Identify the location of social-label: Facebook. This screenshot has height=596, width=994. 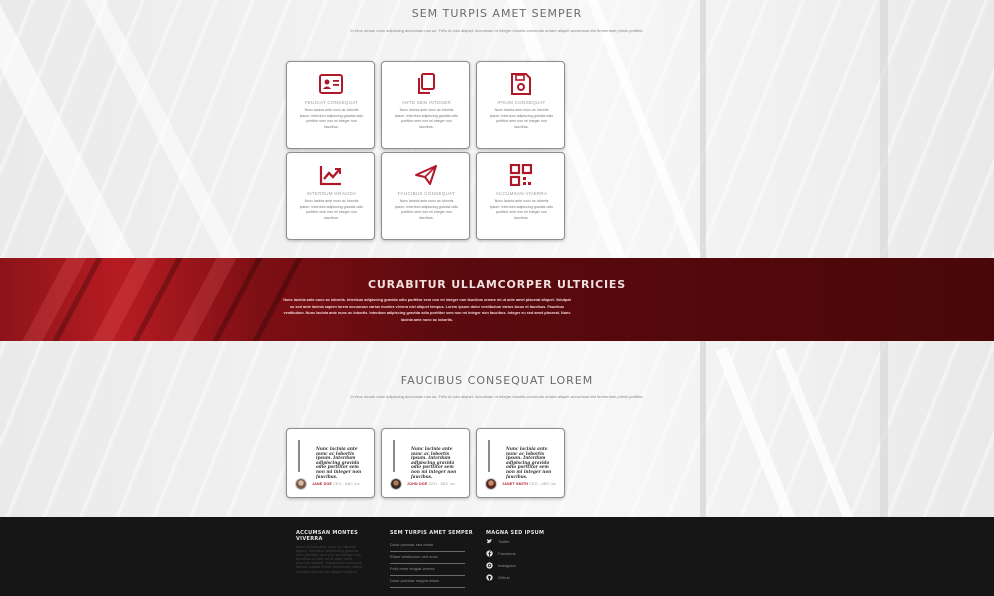
(507, 553).